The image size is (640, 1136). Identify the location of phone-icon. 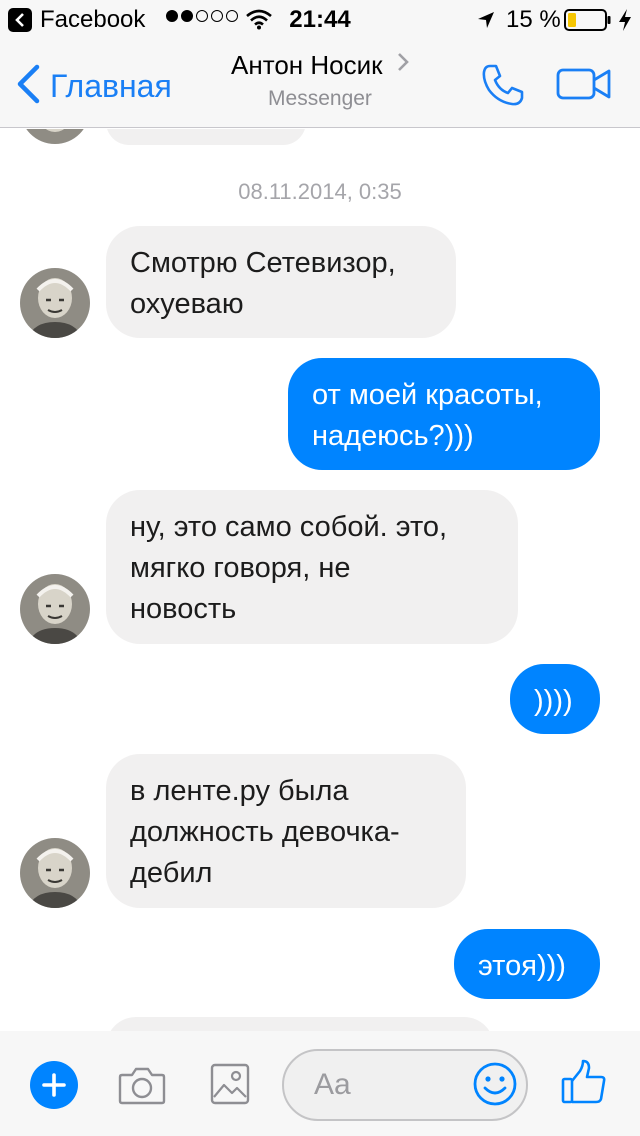
(503, 87).